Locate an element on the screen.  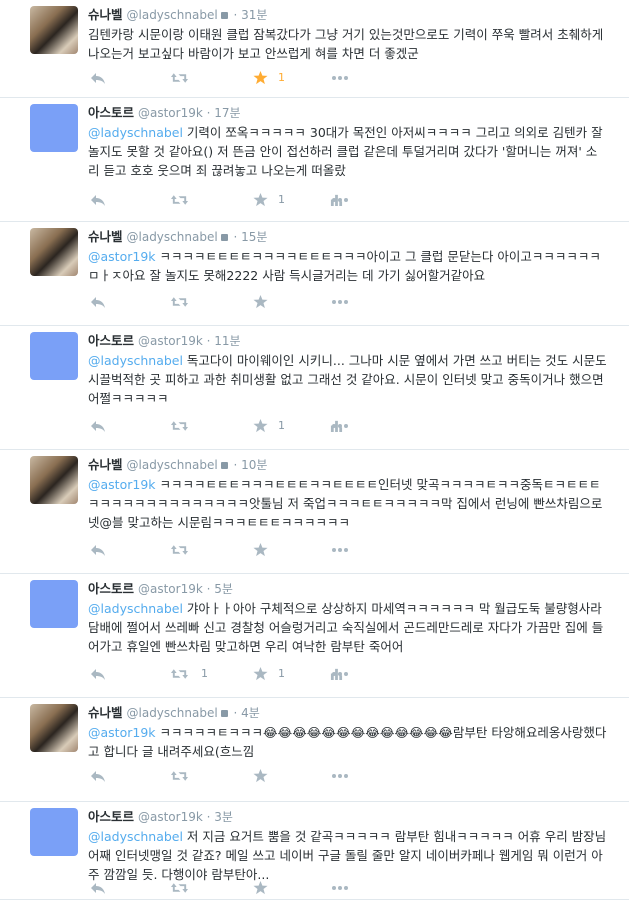
tweet-header: 슈나벨 @ladyschnabel · 4분 is located at coordinates (174, 713).